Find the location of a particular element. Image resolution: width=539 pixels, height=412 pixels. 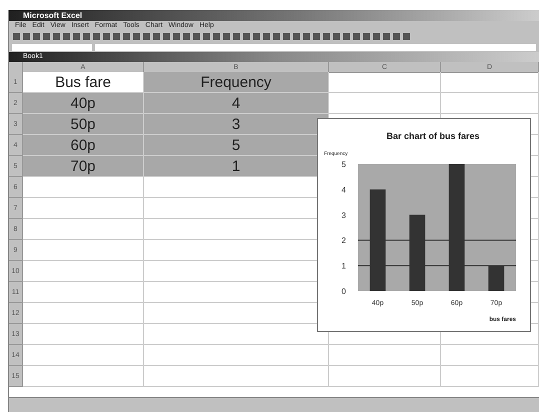

name-box is located at coordinates (52, 47).